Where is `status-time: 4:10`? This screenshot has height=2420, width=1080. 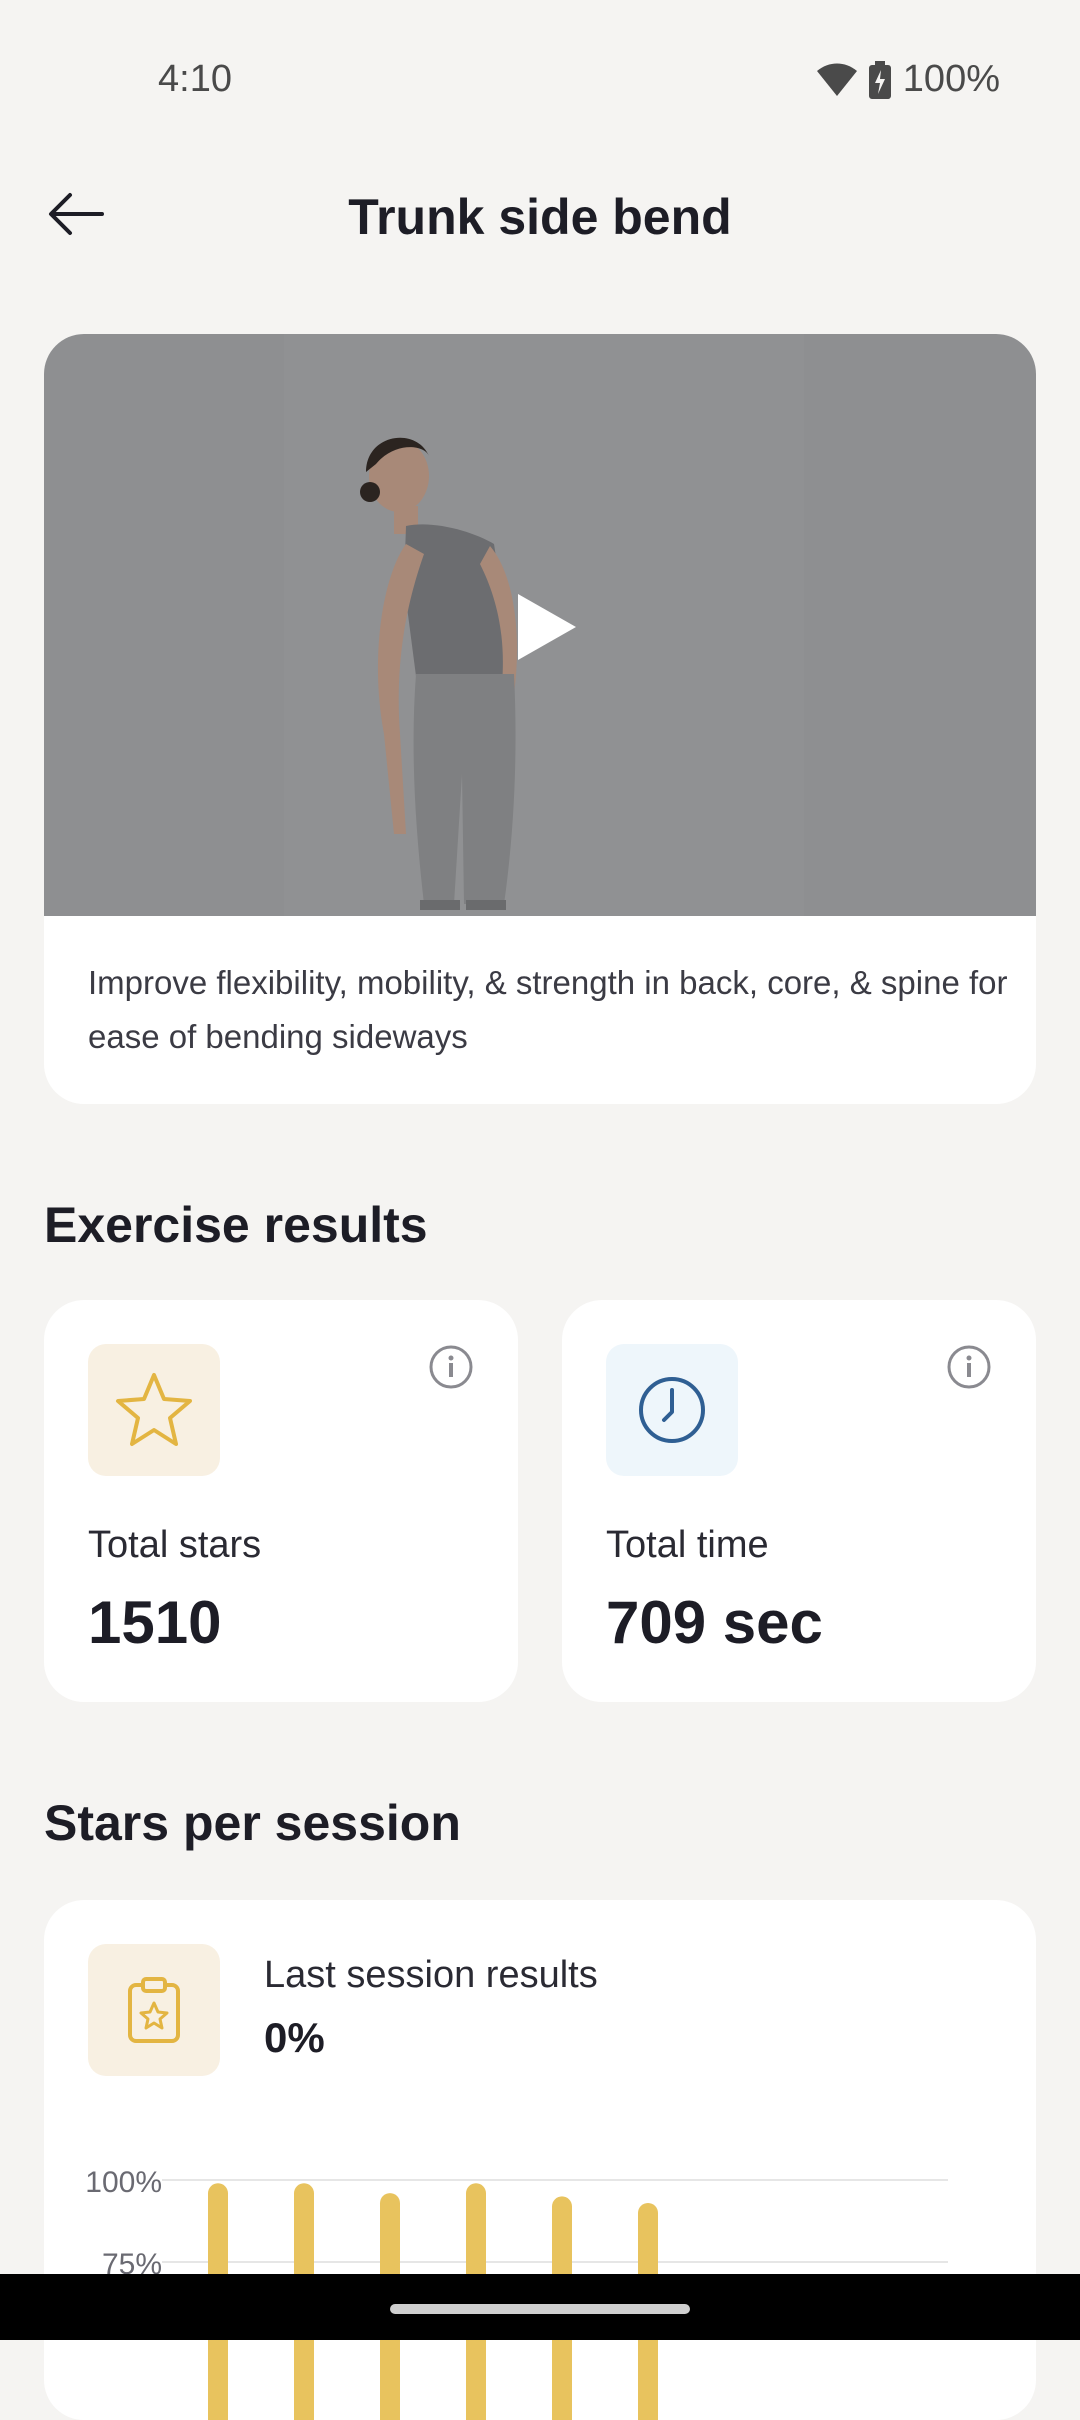
status-time: 4:10 is located at coordinates (195, 79).